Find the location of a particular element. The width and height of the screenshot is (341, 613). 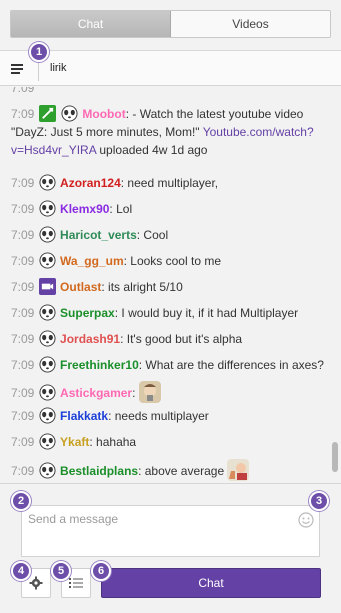

message-text: : need multiplayer, is located at coordinates (169, 183).